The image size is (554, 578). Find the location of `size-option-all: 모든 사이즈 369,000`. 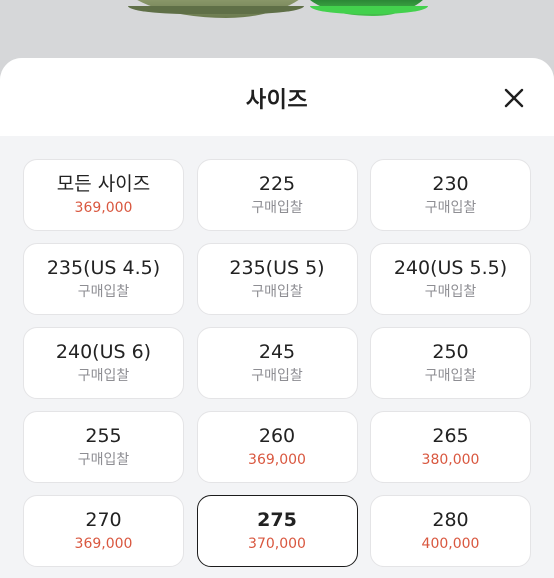

size-option-all: 모든 사이즈 369,000 is located at coordinates (103, 195).